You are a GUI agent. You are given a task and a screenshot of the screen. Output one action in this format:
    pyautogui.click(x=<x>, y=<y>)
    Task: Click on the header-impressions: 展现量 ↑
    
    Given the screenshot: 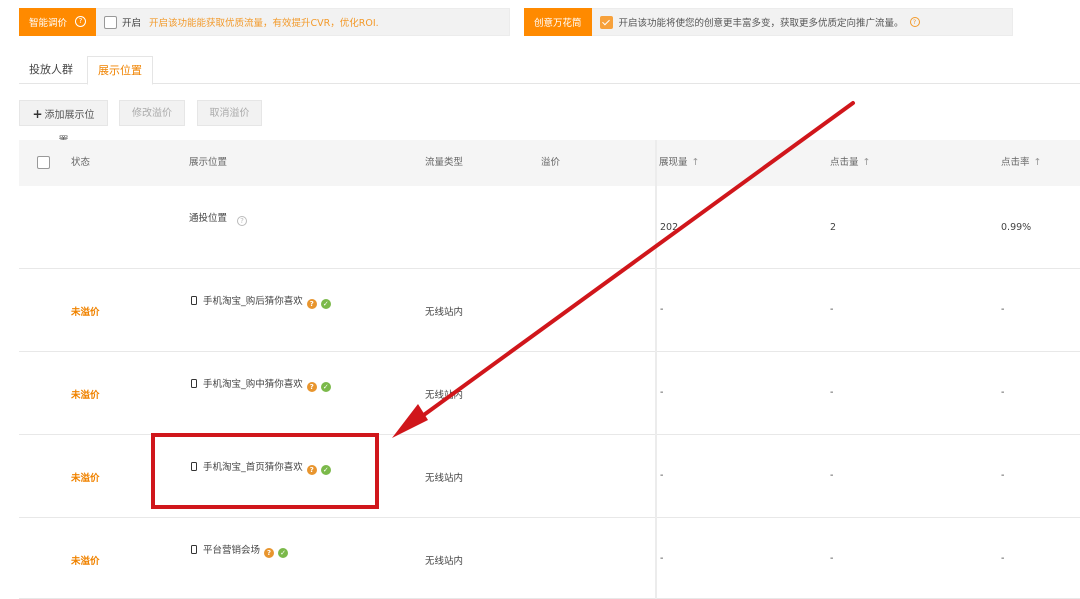 What is the action you would take?
    pyautogui.click(x=679, y=163)
    